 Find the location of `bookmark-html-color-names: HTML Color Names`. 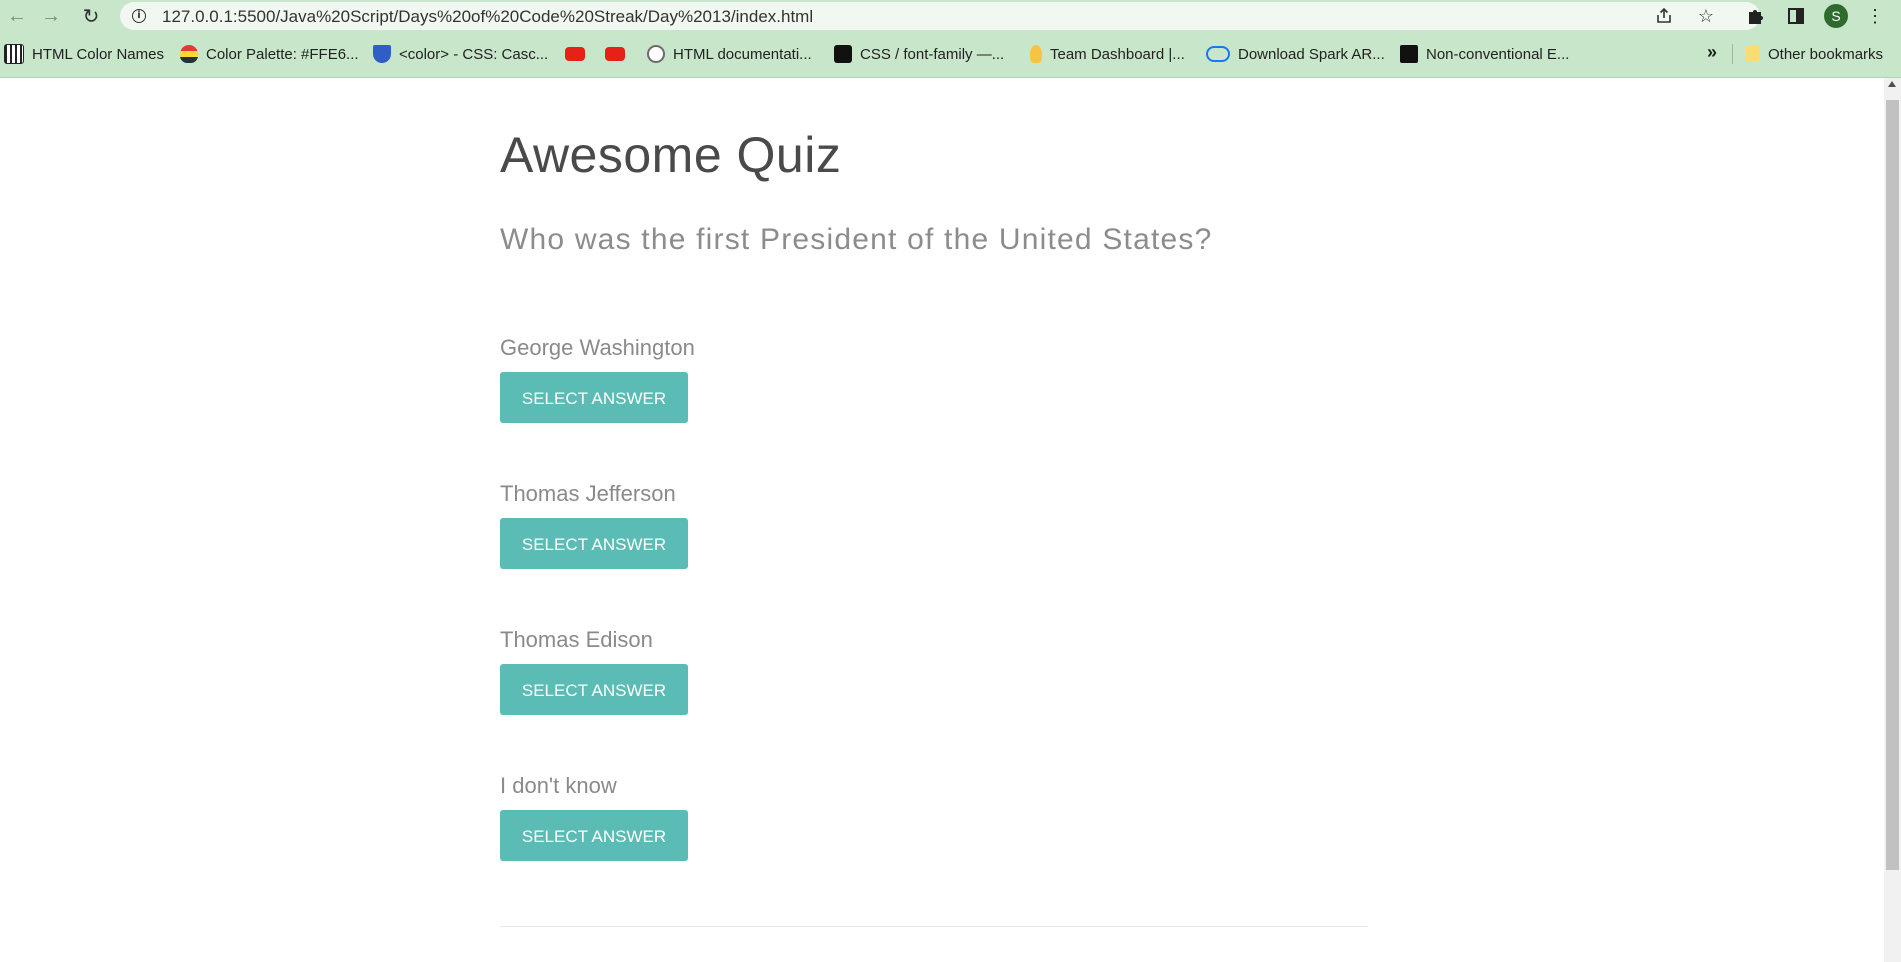

bookmark-html-color-names: HTML Color Names is located at coordinates (84, 54).